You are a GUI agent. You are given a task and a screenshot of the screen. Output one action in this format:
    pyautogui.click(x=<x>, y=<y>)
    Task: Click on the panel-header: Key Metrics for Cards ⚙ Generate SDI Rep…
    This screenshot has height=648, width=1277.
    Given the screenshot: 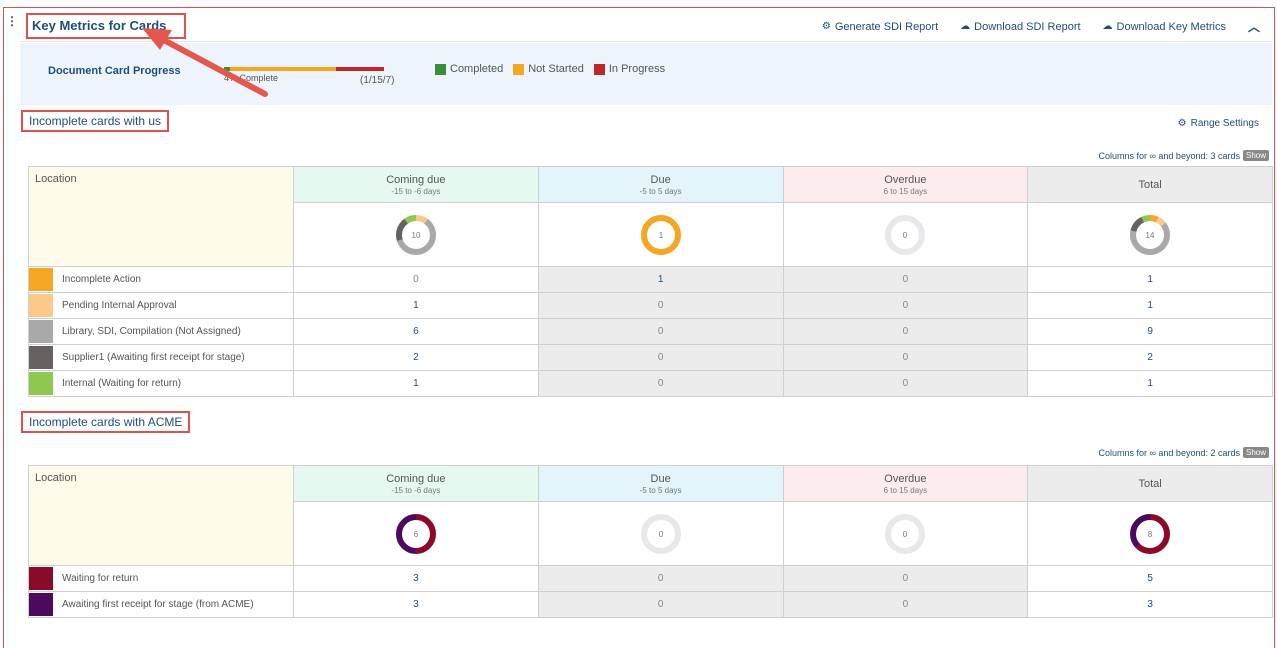 What is the action you would take?
    pyautogui.click(x=646, y=26)
    